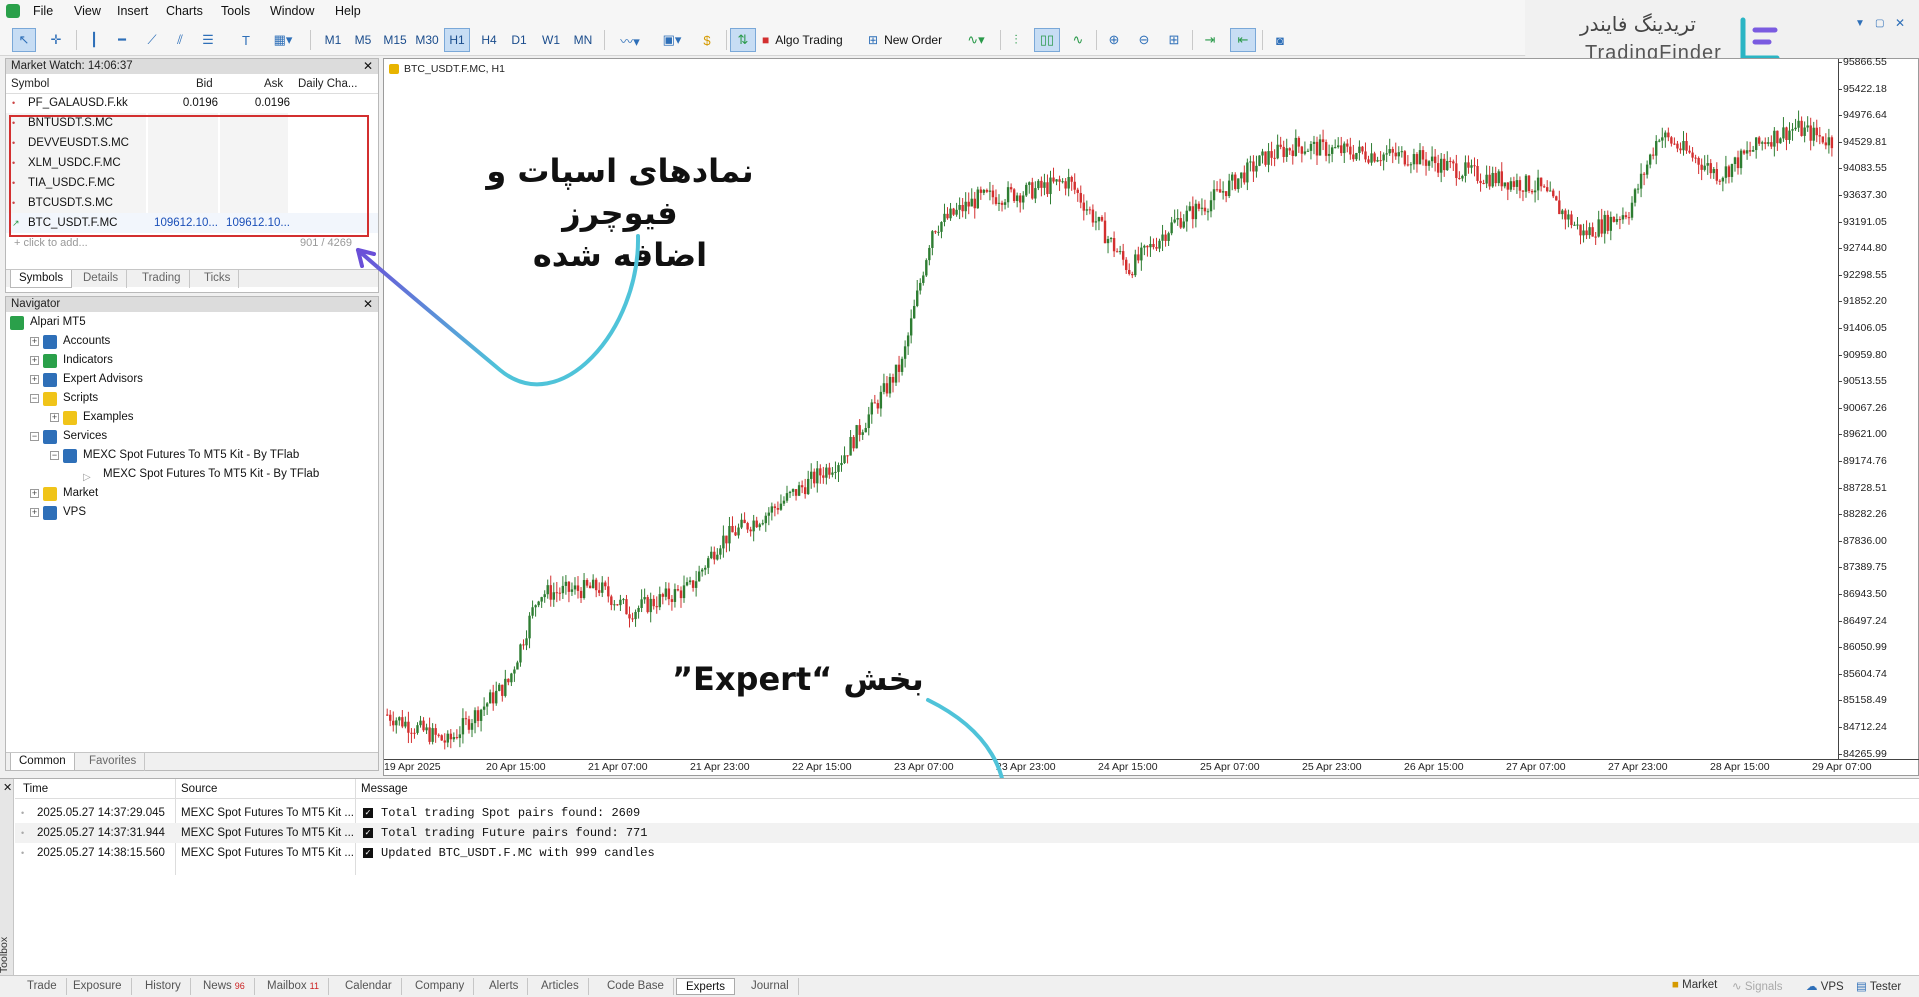 The height and width of the screenshot is (997, 1919). What do you see at coordinates (504, 986) in the screenshot?
I see `tab-alerts: Alerts` at bounding box center [504, 986].